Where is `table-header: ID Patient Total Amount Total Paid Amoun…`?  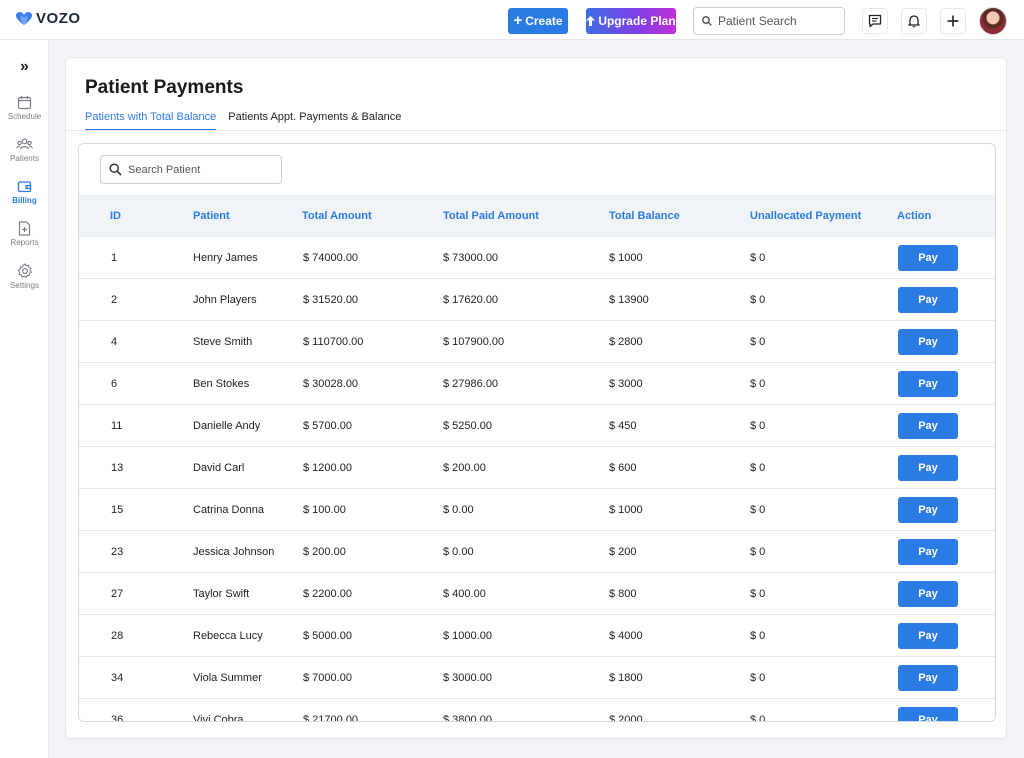 table-header: ID Patient Total Amount Total Paid Amoun… is located at coordinates (537, 216).